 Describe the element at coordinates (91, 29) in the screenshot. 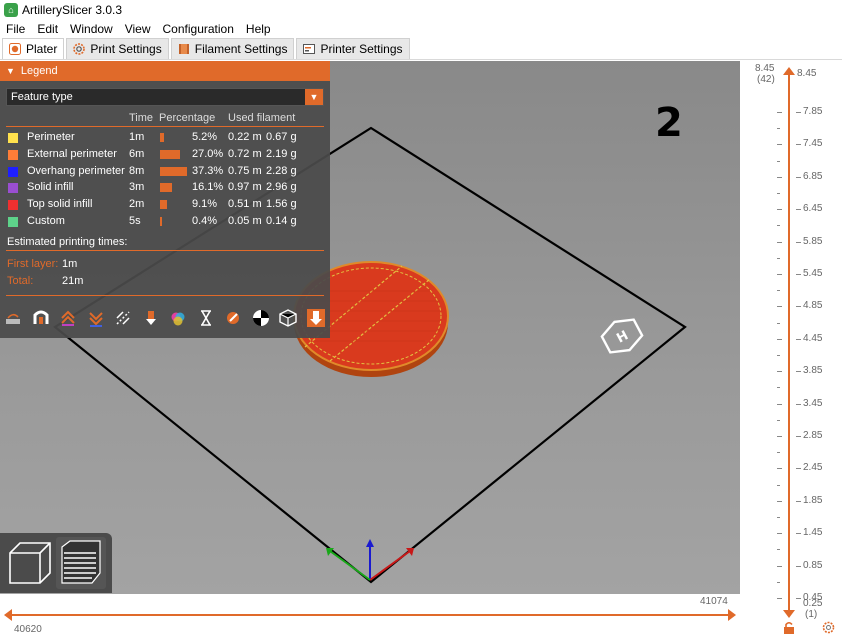

I see `menu-window: Window` at that location.